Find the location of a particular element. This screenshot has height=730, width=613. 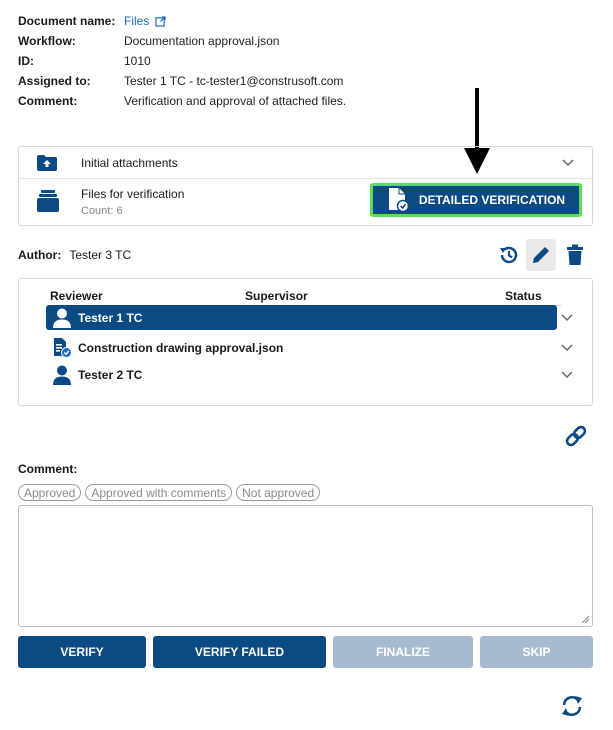

skip-button: SKIP is located at coordinates (536, 652).